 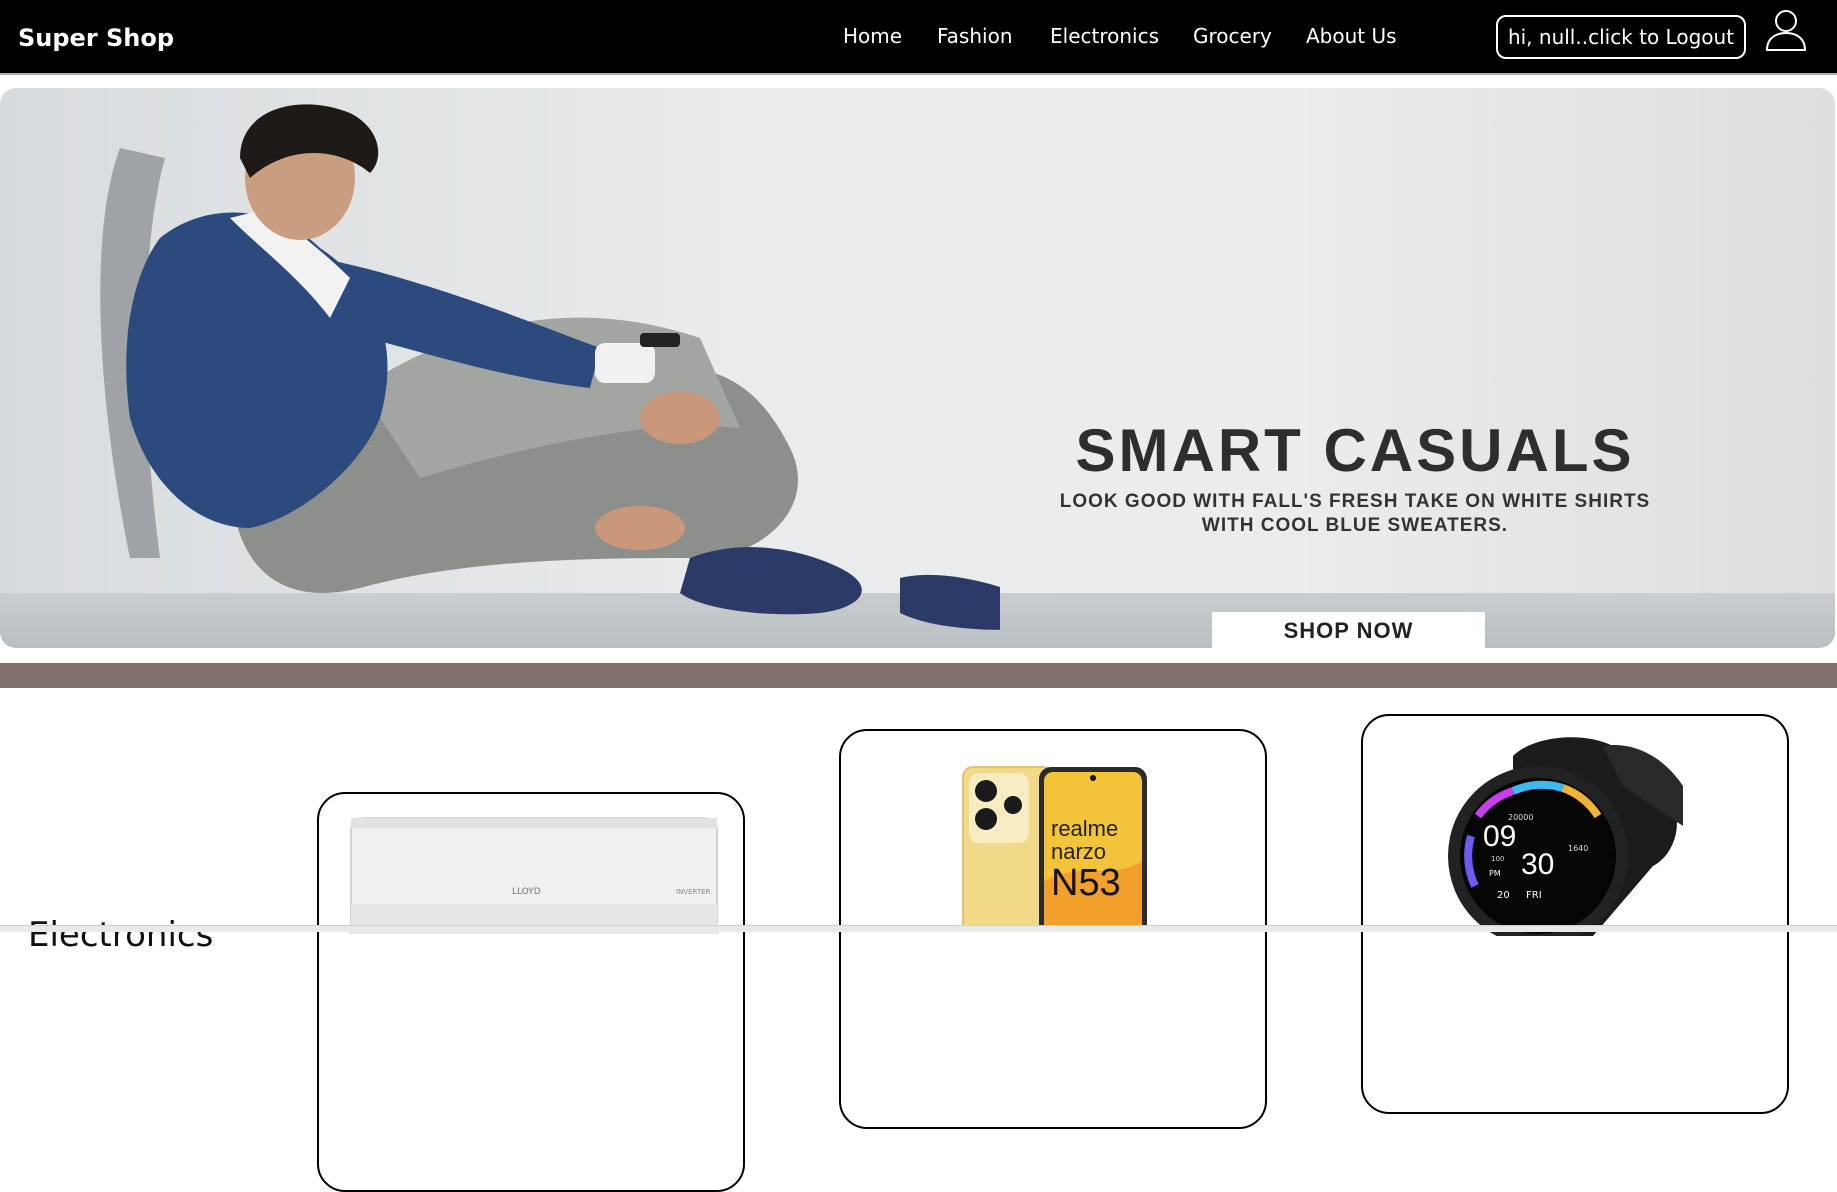 What do you see at coordinates (1497, 859) in the screenshot?
I see `watch-left-value: 100` at bounding box center [1497, 859].